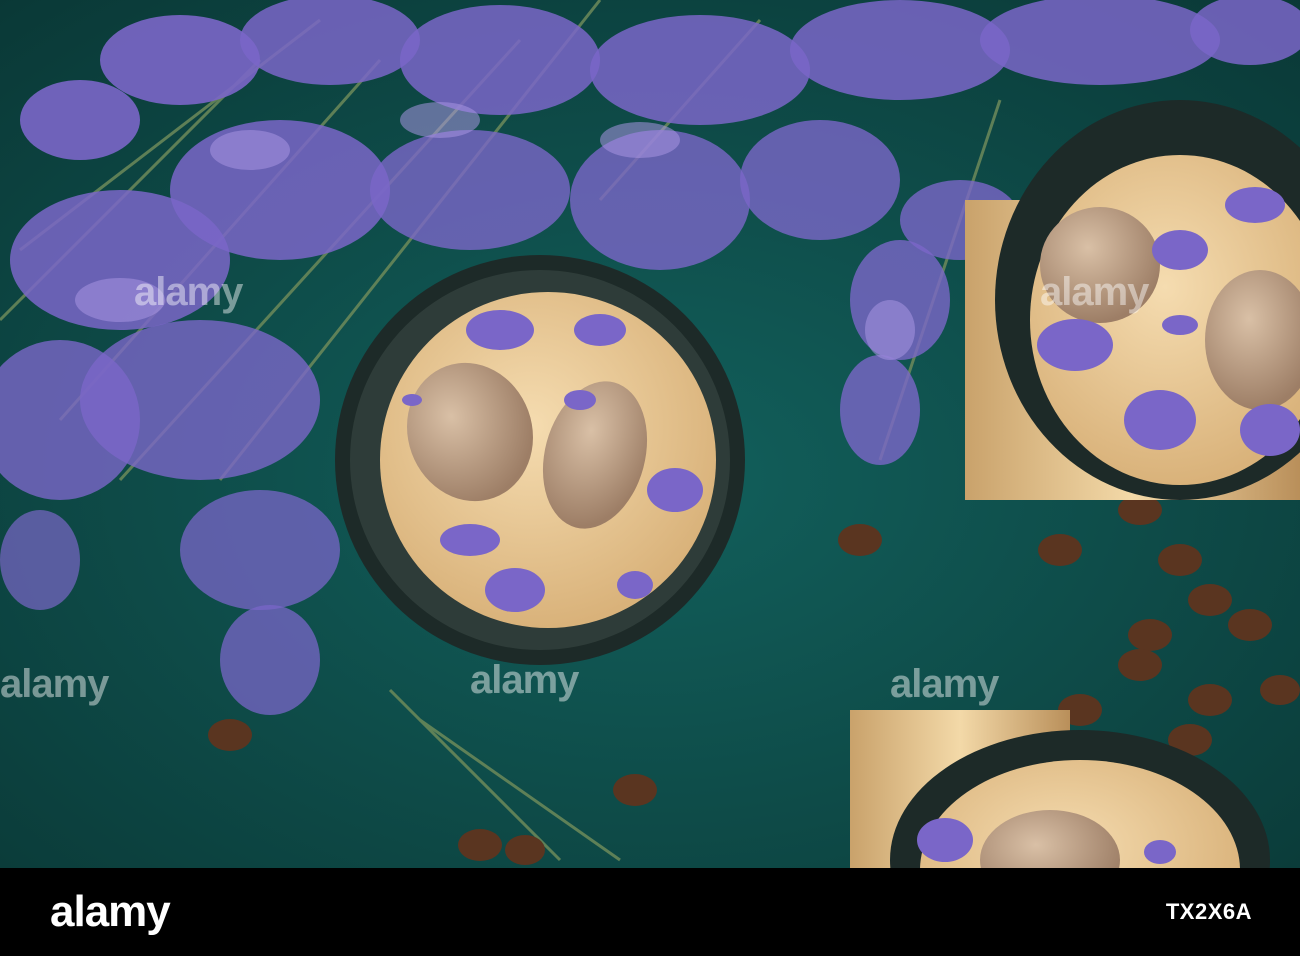 The width and height of the screenshot is (1300, 956). What do you see at coordinates (1208, 911) in the screenshot?
I see `image-id: TX2X6A` at bounding box center [1208, 911].